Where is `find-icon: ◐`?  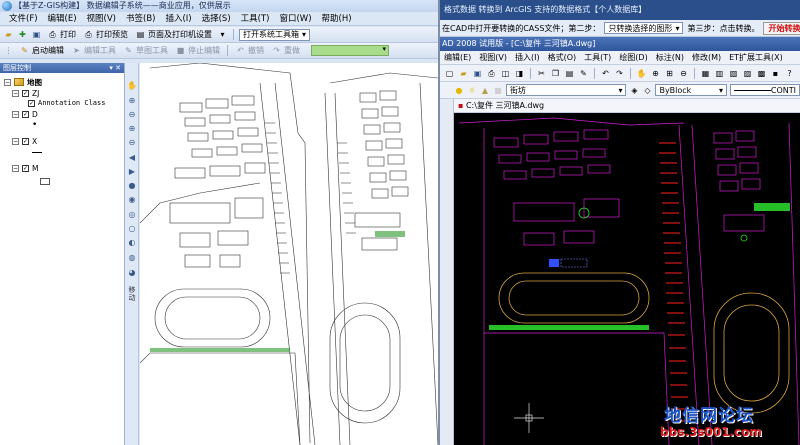
find-icon: ◐ is located at coordinates (132, 243).